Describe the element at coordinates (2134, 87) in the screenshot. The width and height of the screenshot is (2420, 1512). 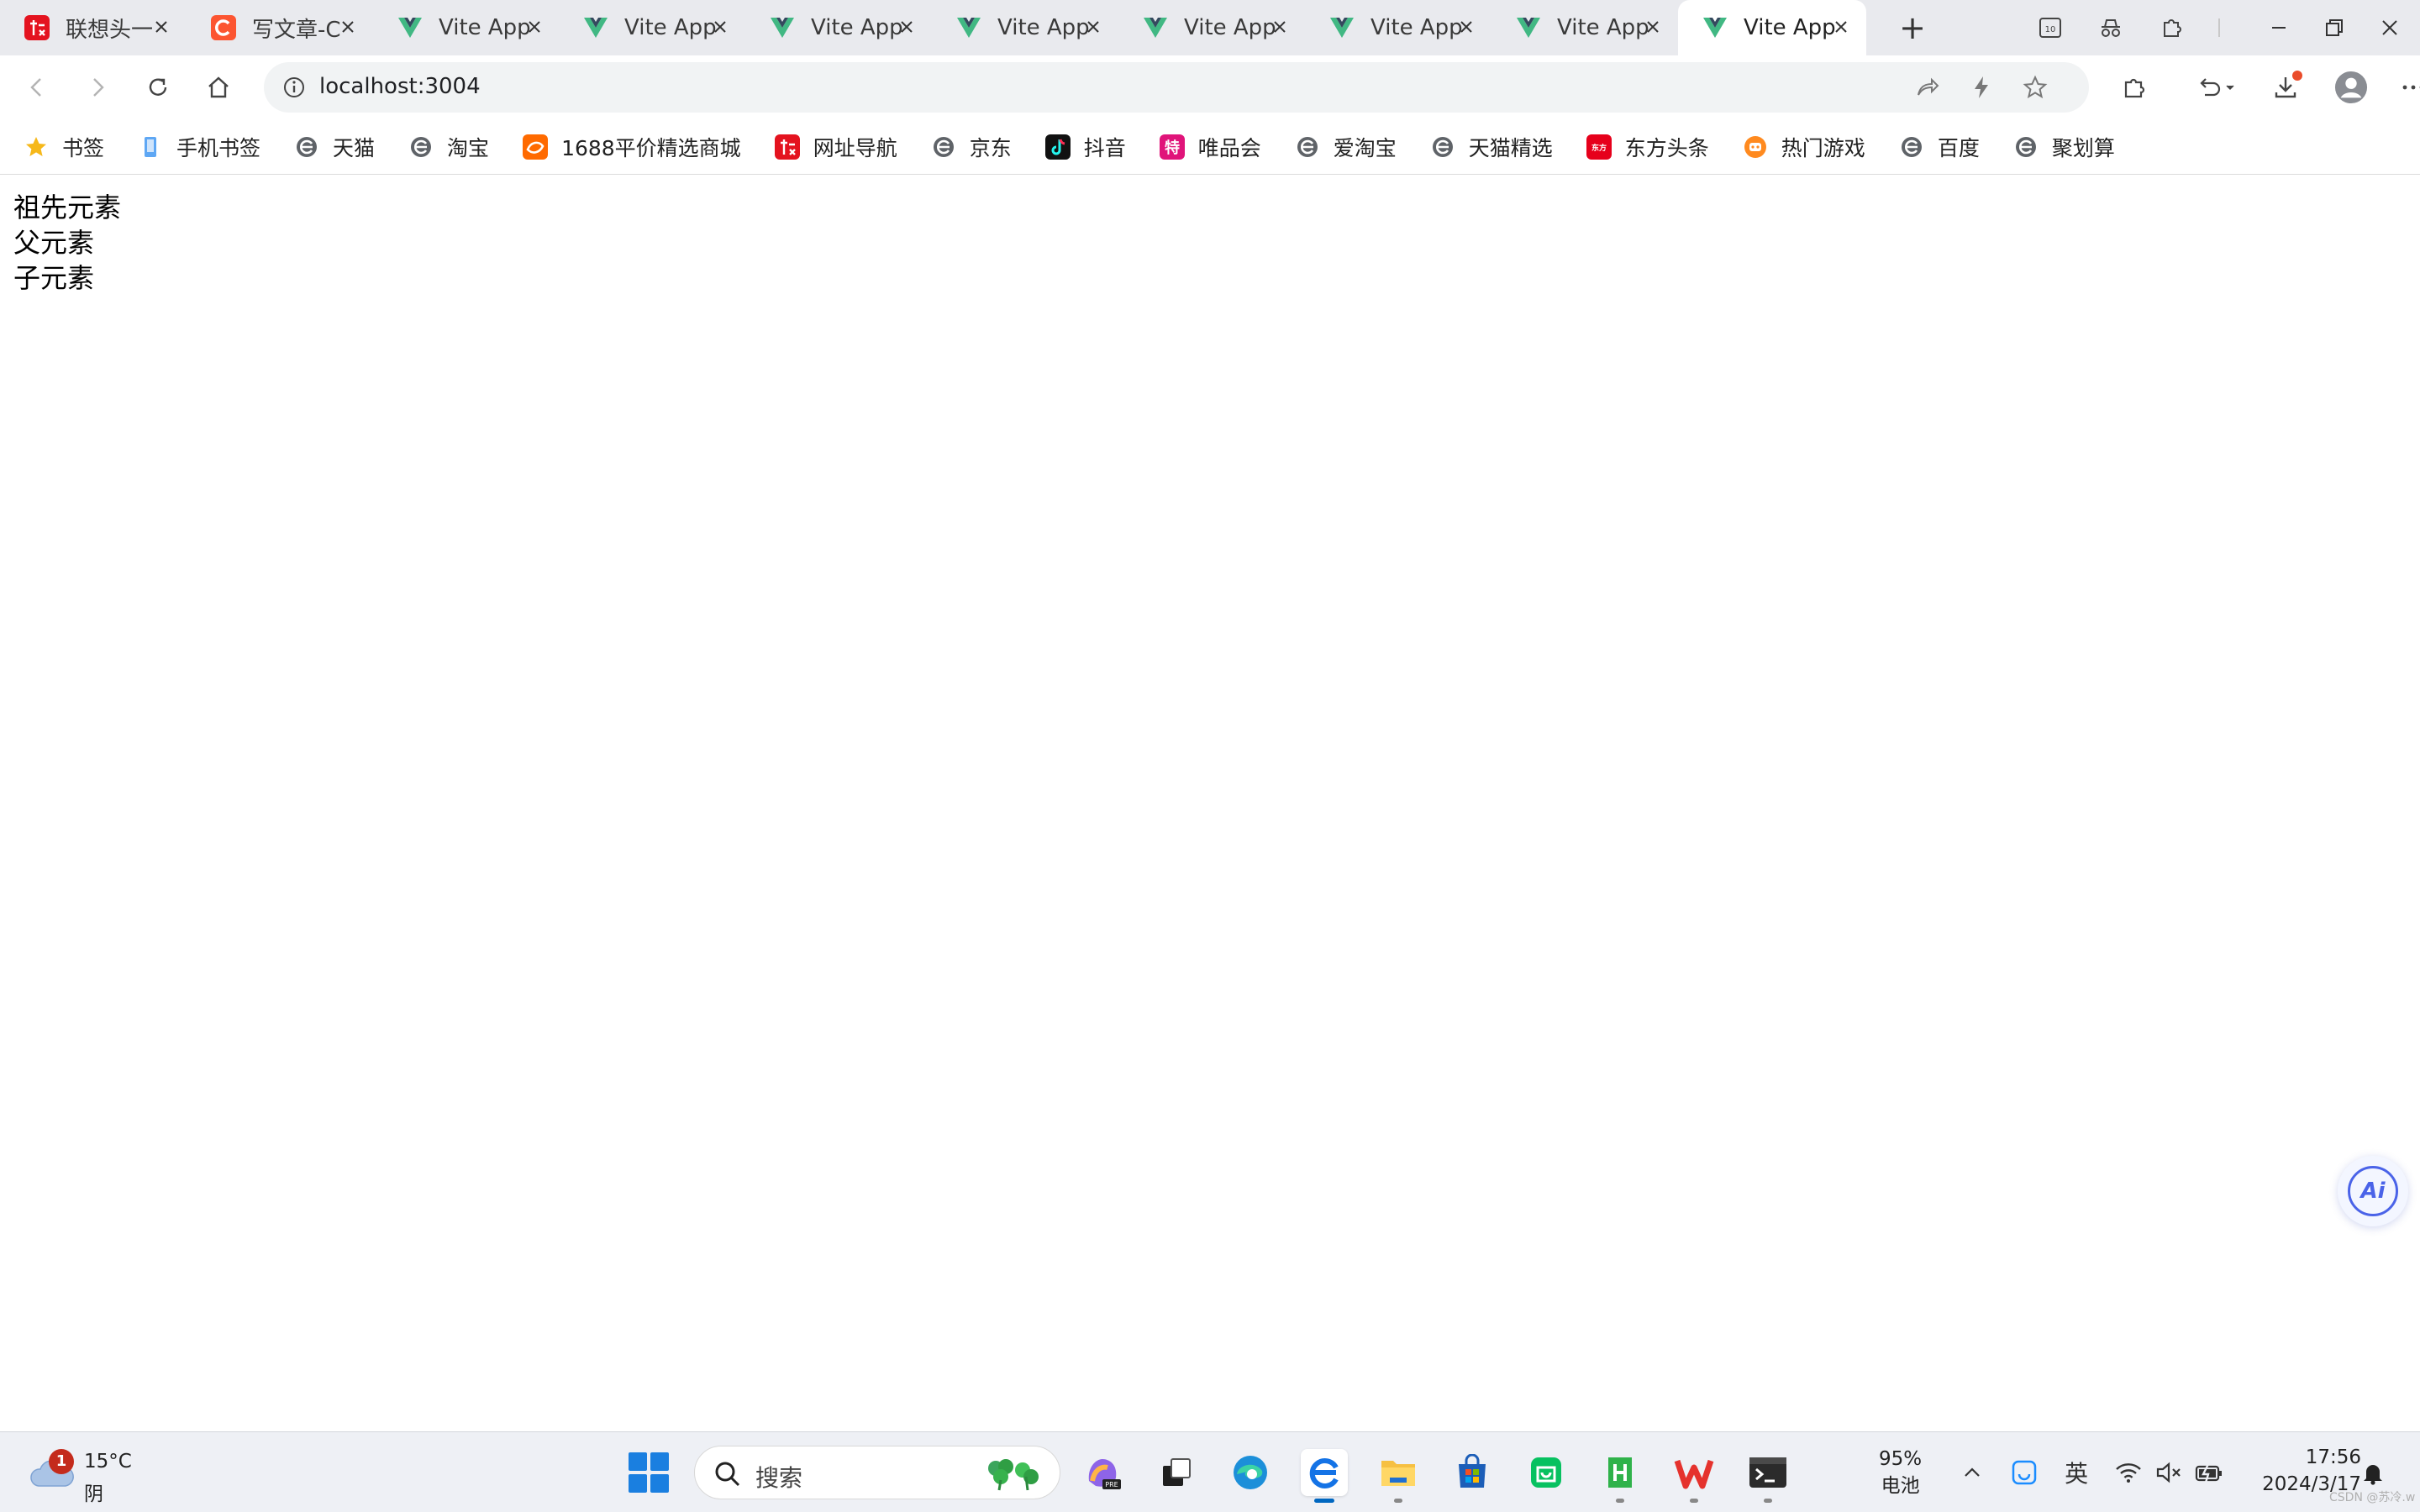
I see `extensions-icon` at that location.